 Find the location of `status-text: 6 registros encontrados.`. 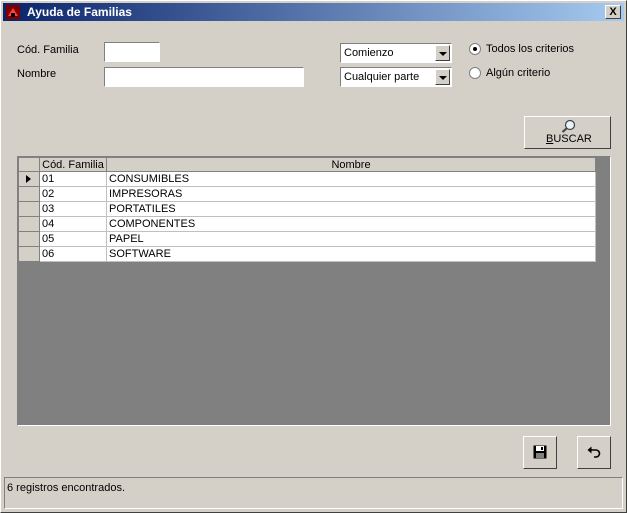

status-text: 6 registros encontrados. is located at coordinates (66, 488).